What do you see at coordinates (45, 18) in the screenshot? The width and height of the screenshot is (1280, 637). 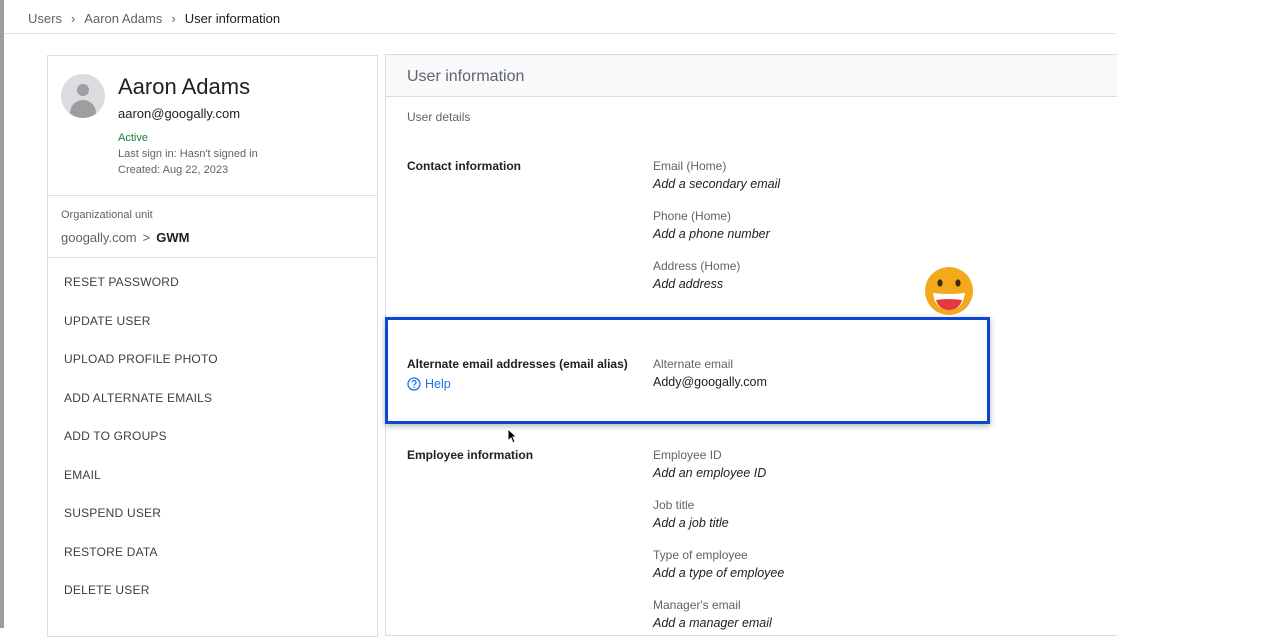 I see `breadcrumb-users: Users` at bounding box center [45, 18].